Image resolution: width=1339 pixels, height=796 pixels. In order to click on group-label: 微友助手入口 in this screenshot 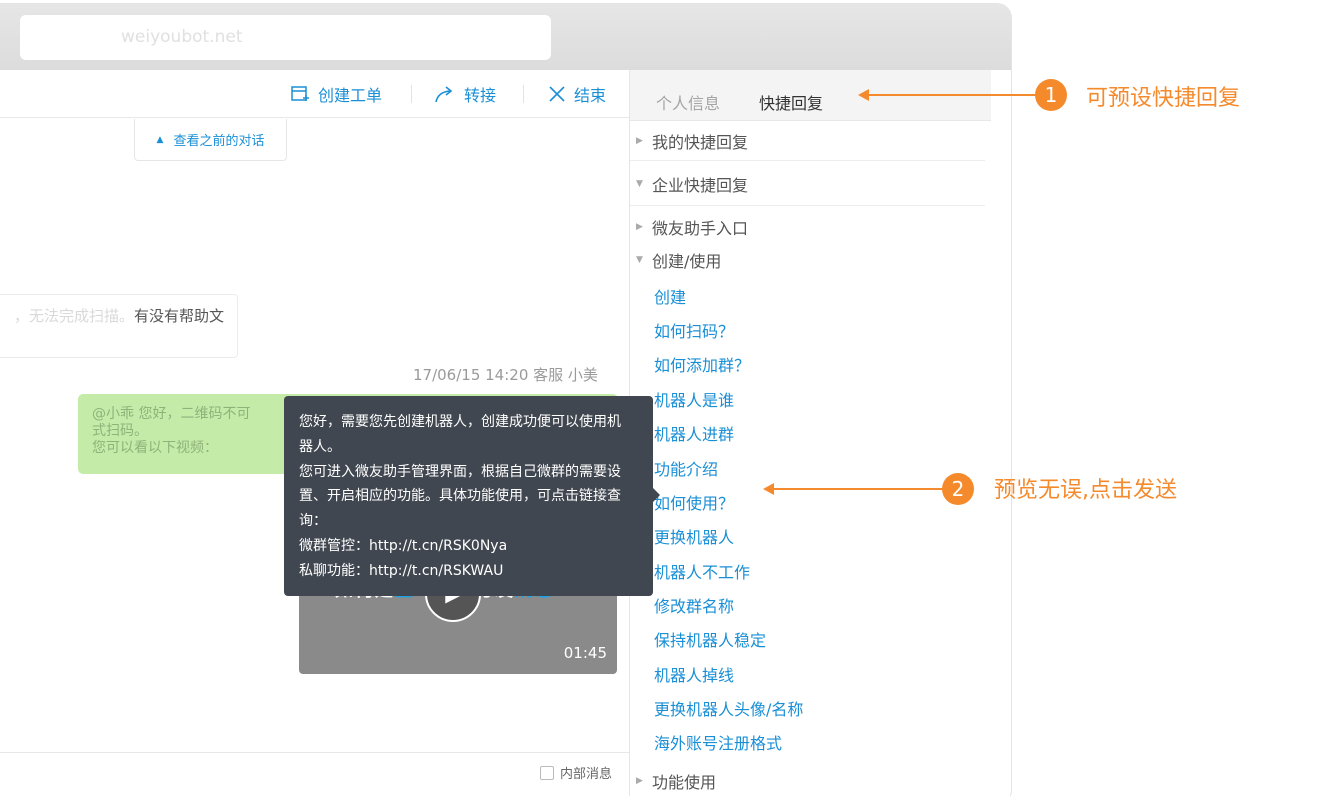, I will do `click(700, 228)`.